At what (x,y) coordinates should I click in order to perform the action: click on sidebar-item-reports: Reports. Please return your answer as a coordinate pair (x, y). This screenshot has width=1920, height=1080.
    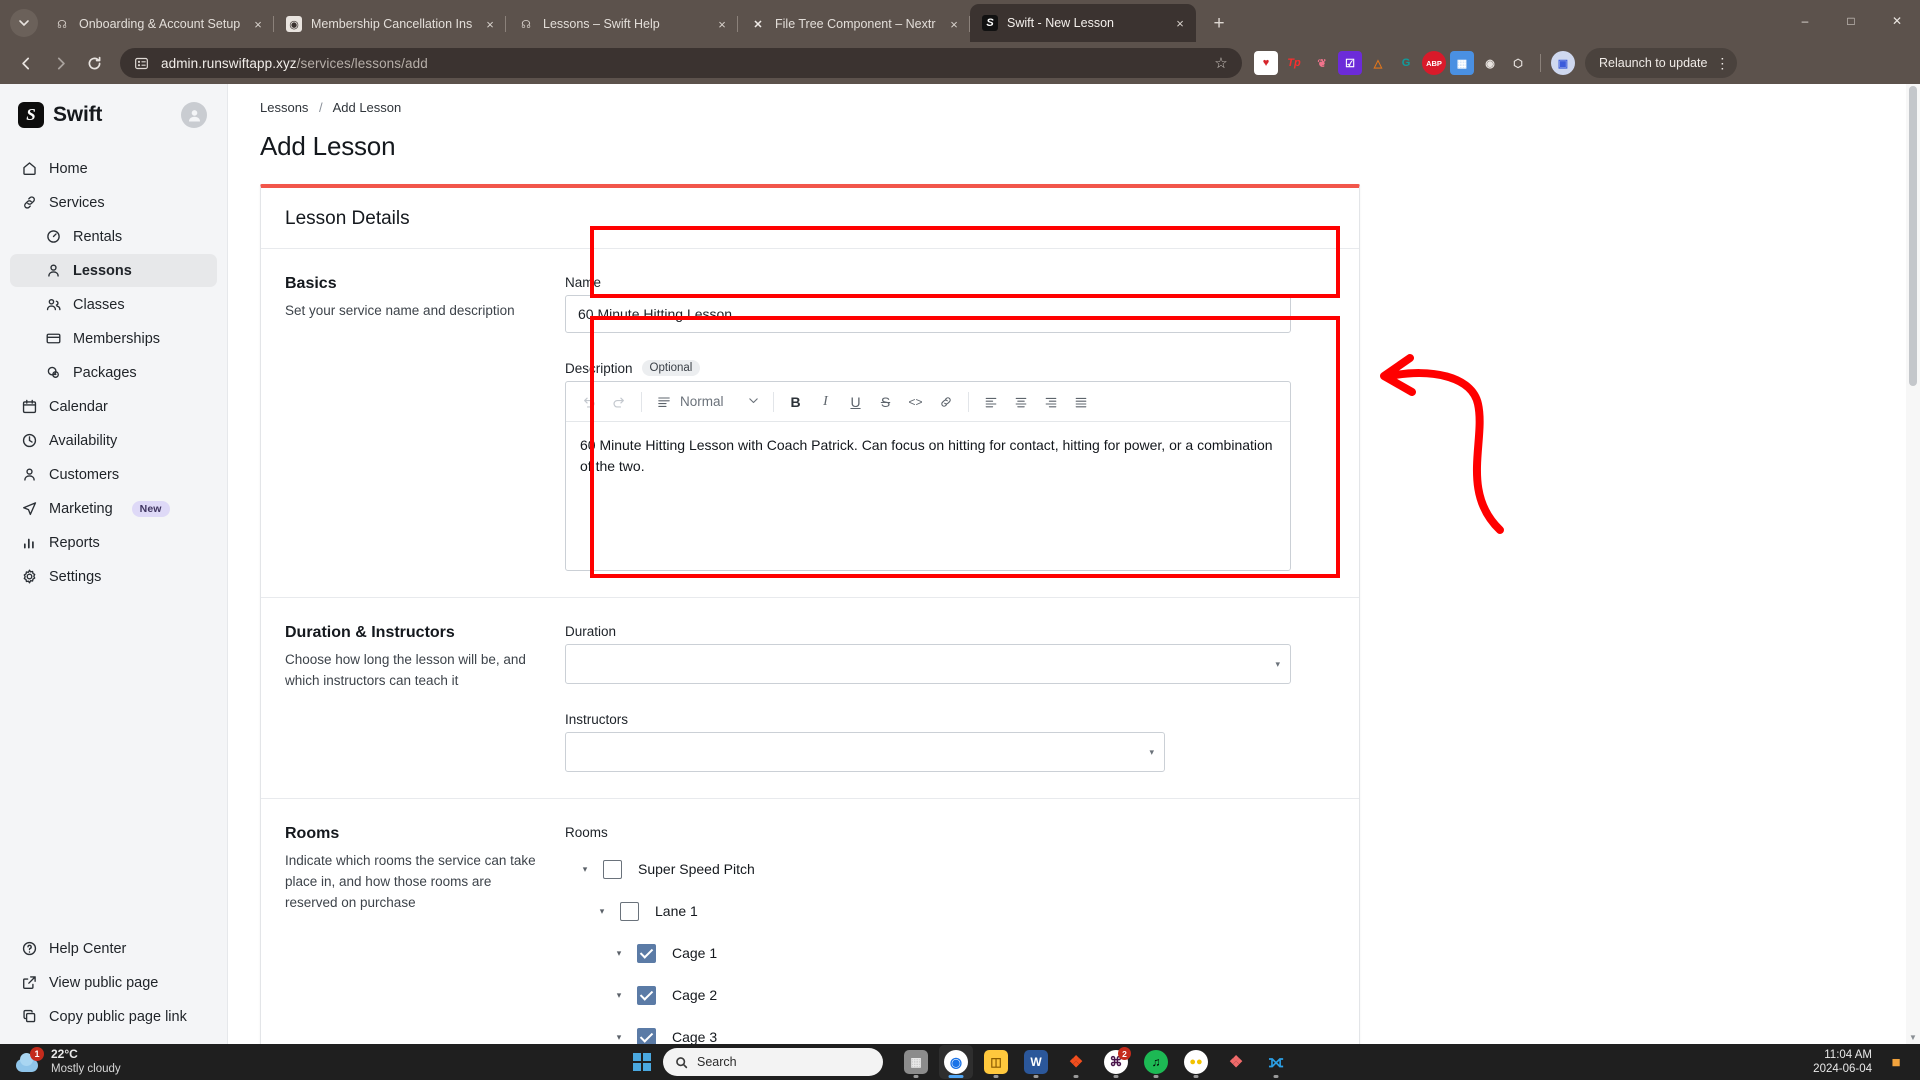
    Looking at the image, I should click on (113, 542).